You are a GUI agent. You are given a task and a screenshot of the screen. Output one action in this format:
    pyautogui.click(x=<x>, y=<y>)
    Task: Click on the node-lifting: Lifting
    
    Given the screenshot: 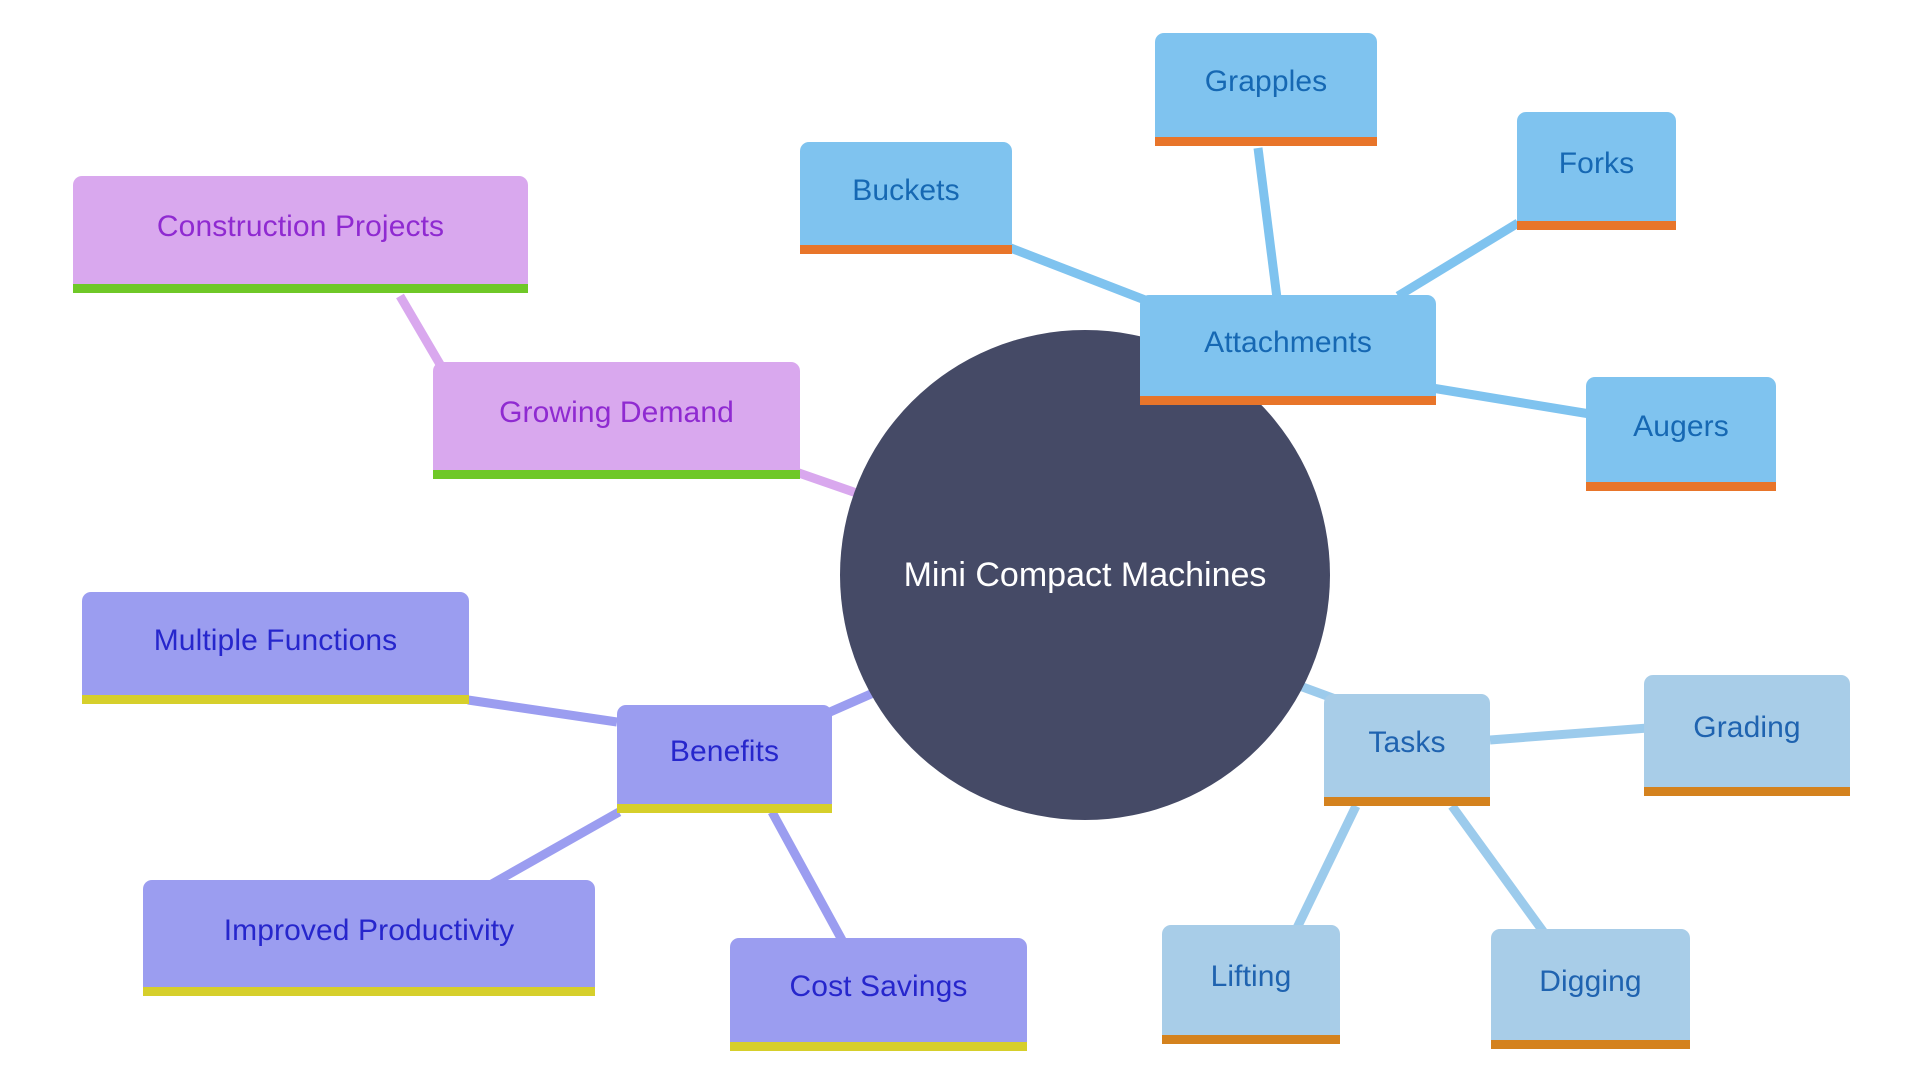 What is the action you would take?
    pyautogui.click(x=1251, y=984)
    